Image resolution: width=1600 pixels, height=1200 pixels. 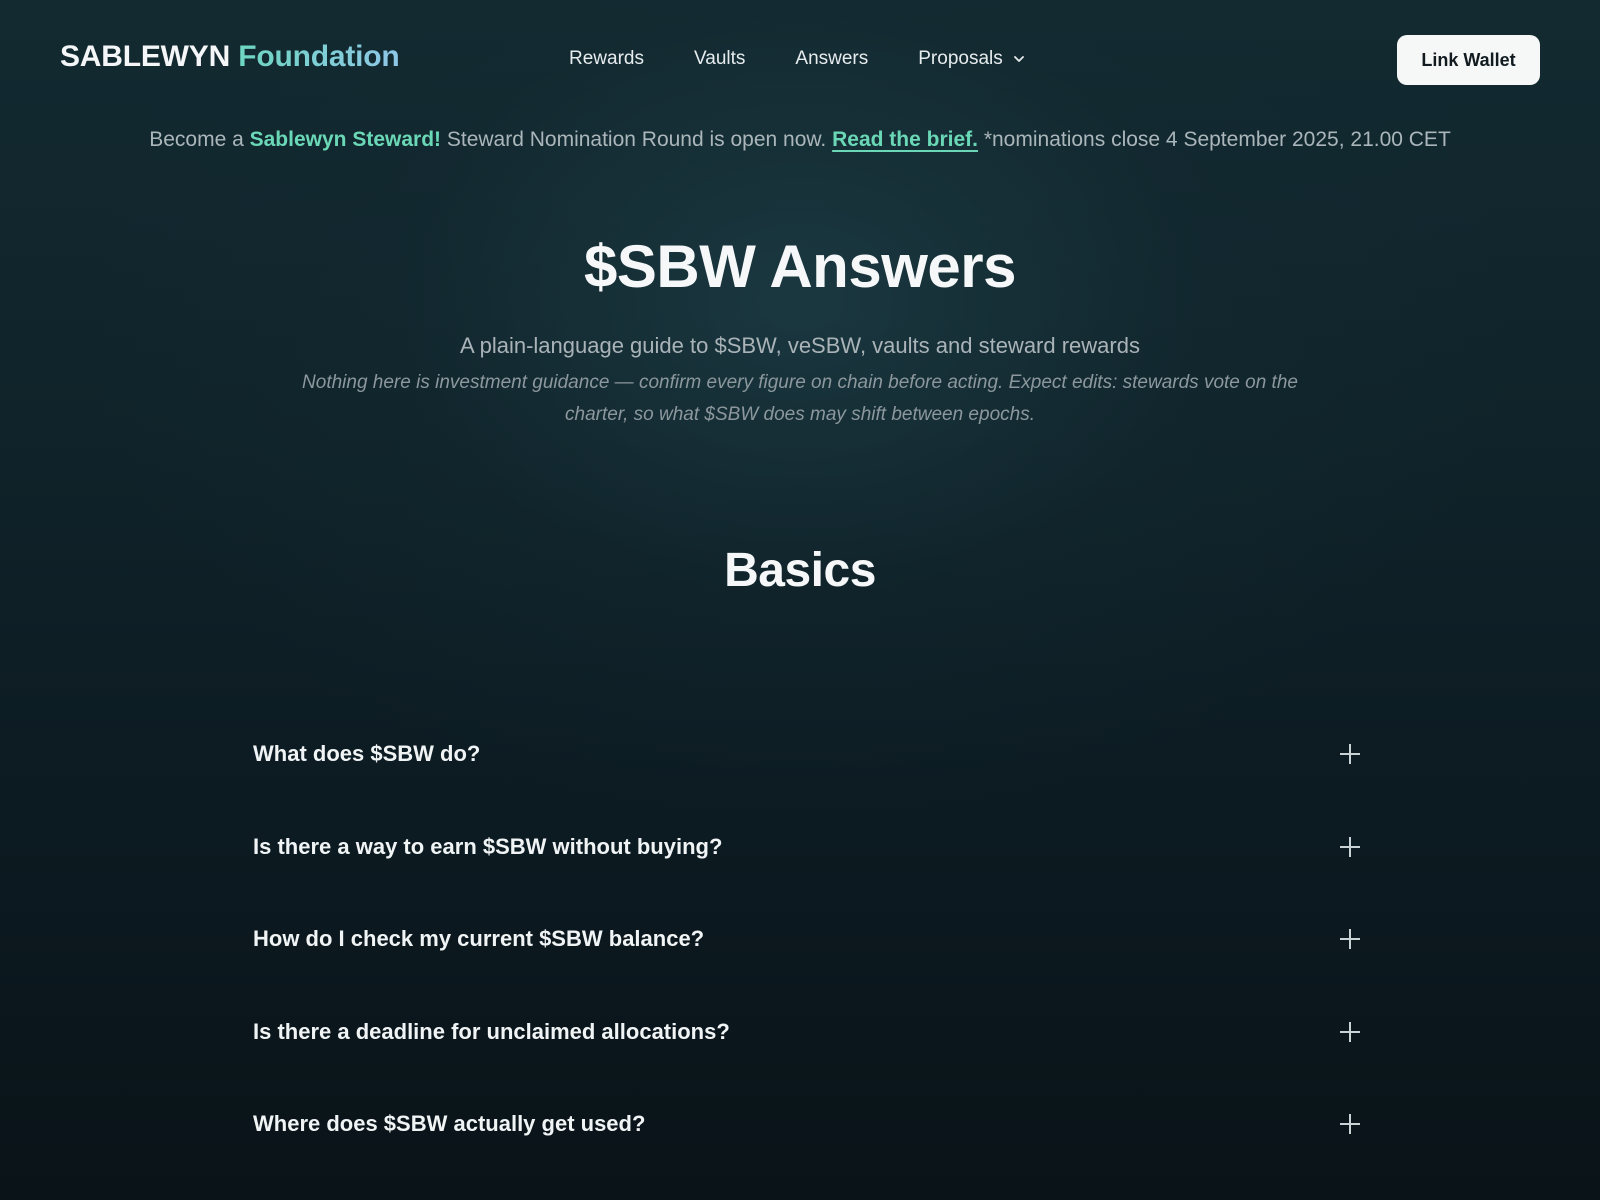 I want to click on logo-accent: Foundation, so click(x=319, y=56).